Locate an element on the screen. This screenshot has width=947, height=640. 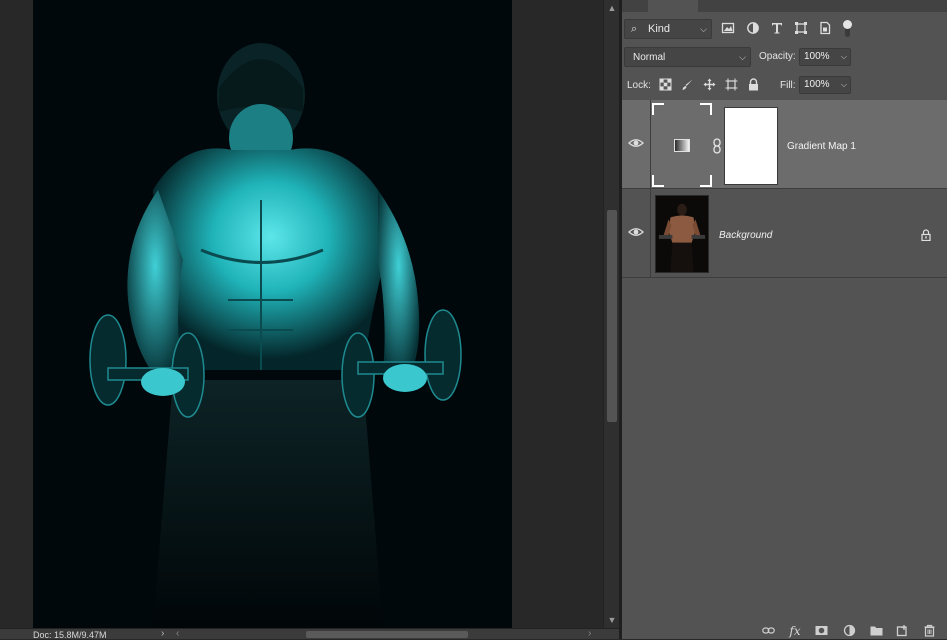
scroll-right-arrow-icon: › is located at coordinates (589, 633).